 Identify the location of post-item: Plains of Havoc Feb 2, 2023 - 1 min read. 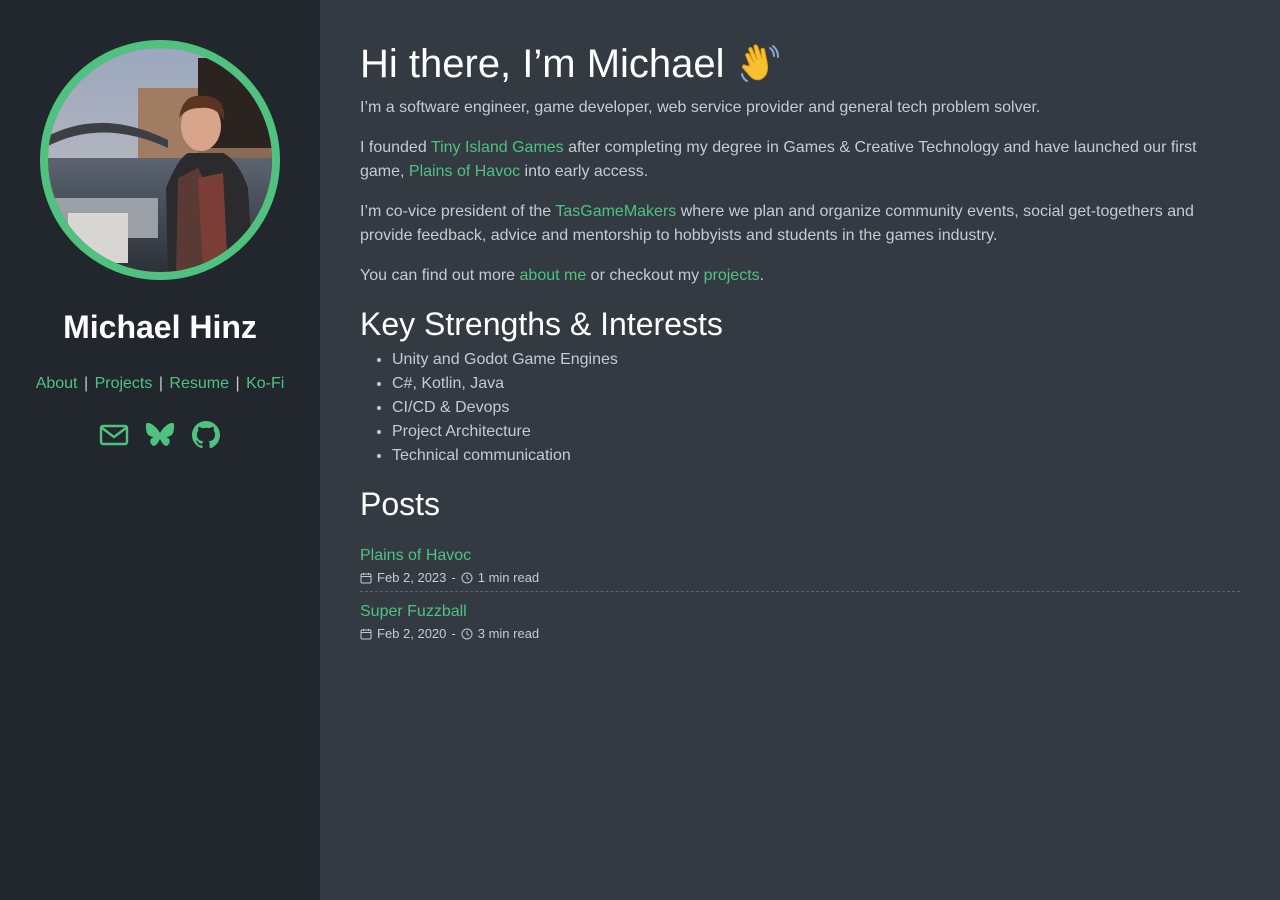
(800, 563).